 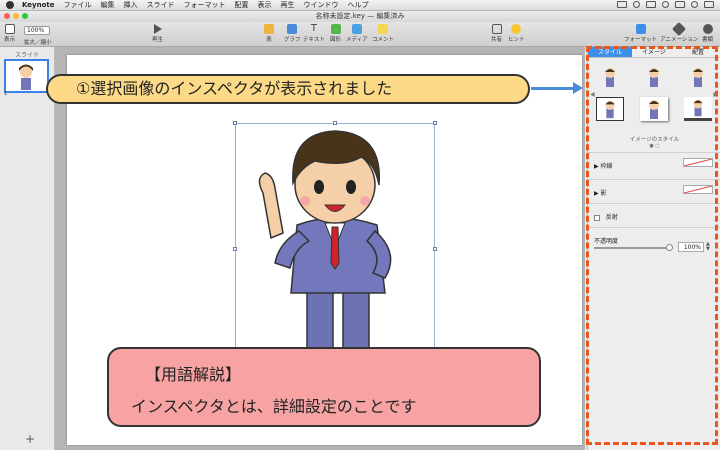 What do you see at coordinates (636, 4) in the screenshot?
I see `clock-icon` at bounding box center [636, 4].